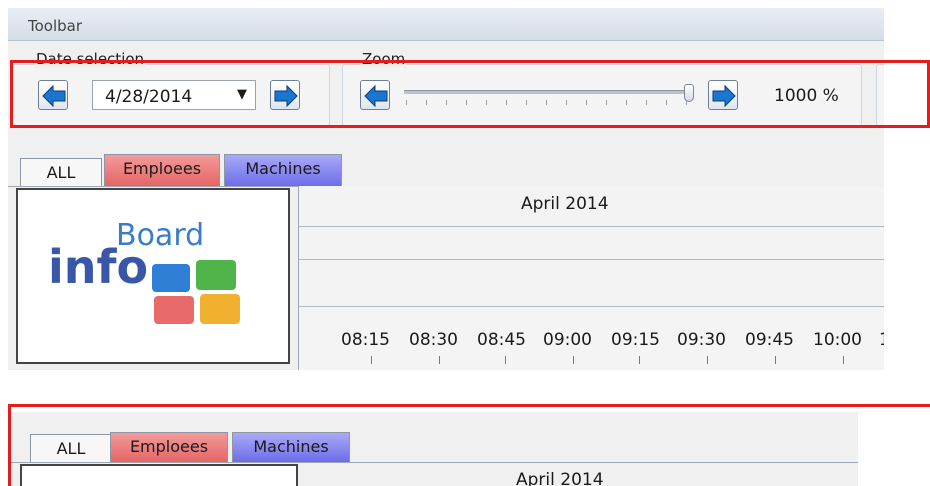 This screenshot has width=930, height=486. I want to click on tab-emploees: Emploees, so click(162, 170).